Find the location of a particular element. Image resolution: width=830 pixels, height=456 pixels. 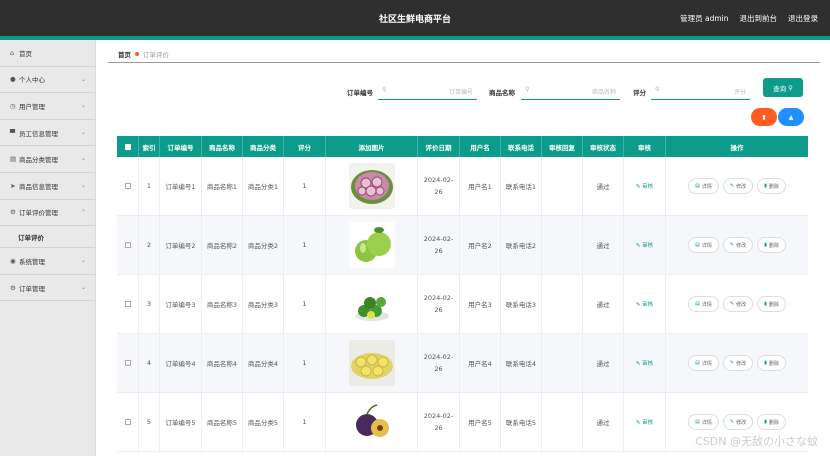

query-button: 查询 ⚲ is located at coordinates (783, 87).